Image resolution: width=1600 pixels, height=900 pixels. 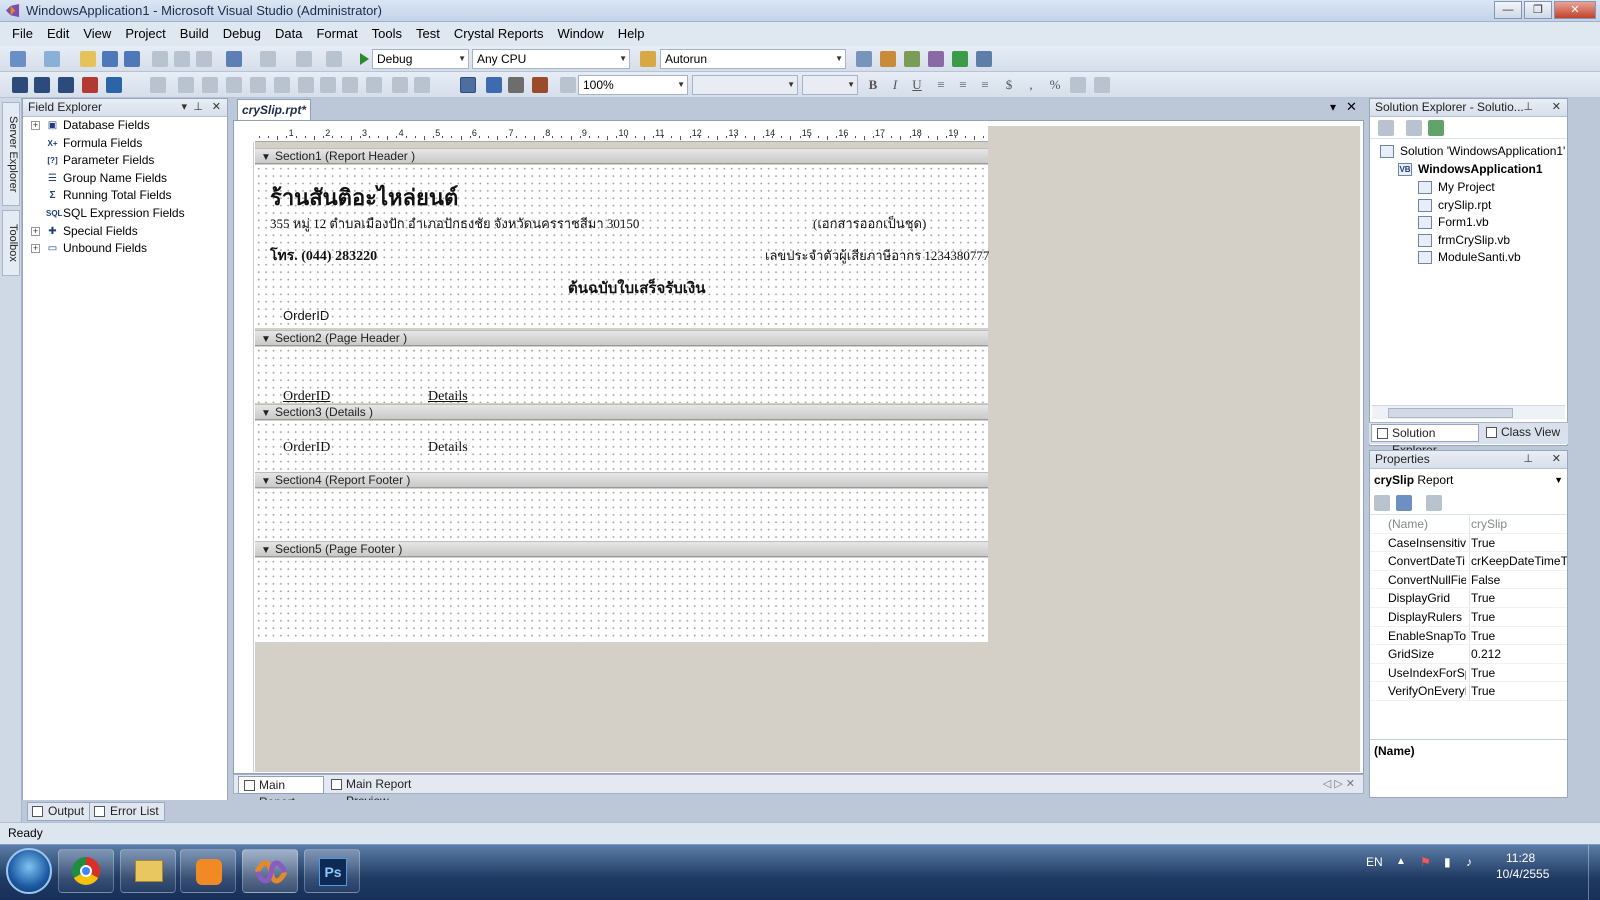 I want to click on field-explorer-icon, so click(x=468, y=85).